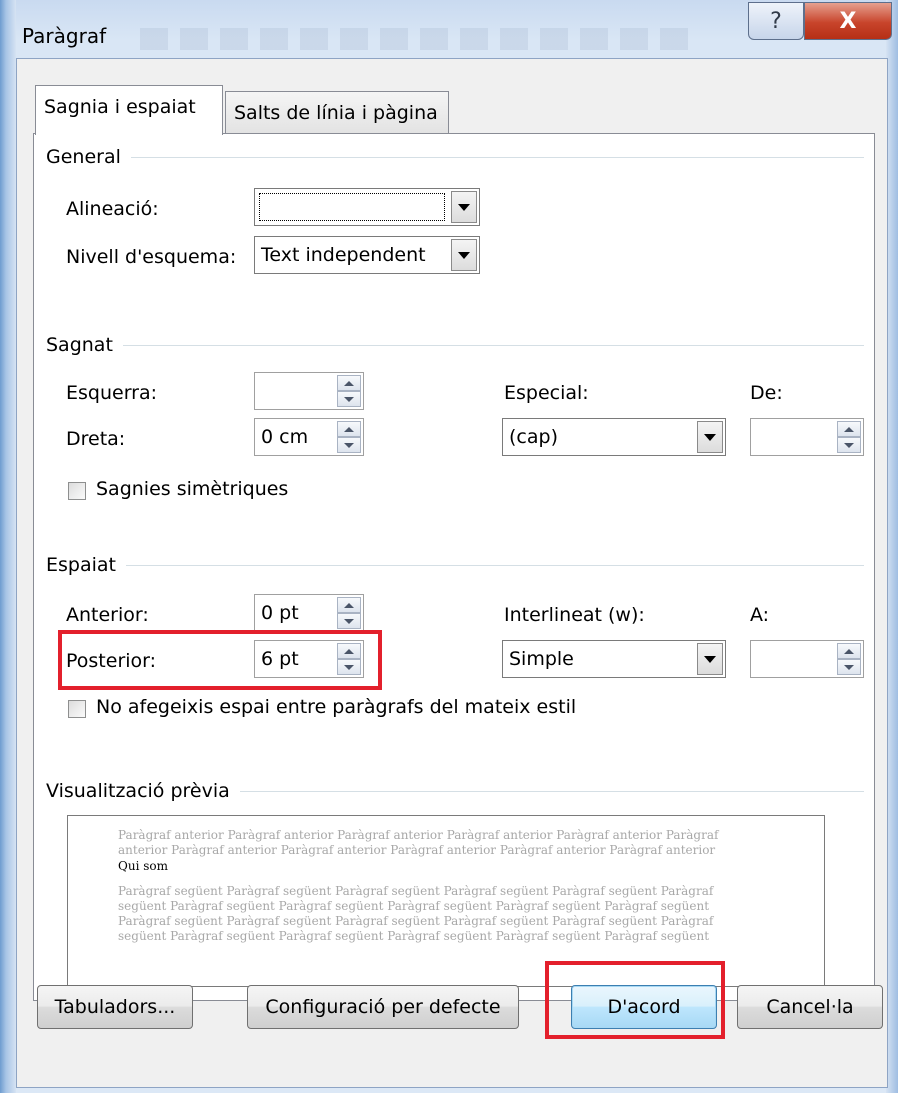 This screenshot has height=1093, width=898. Describe the element at coordinates (192, 489) in the screenshot. I see `simetriques-label: Sagnies simètriques` at that location.